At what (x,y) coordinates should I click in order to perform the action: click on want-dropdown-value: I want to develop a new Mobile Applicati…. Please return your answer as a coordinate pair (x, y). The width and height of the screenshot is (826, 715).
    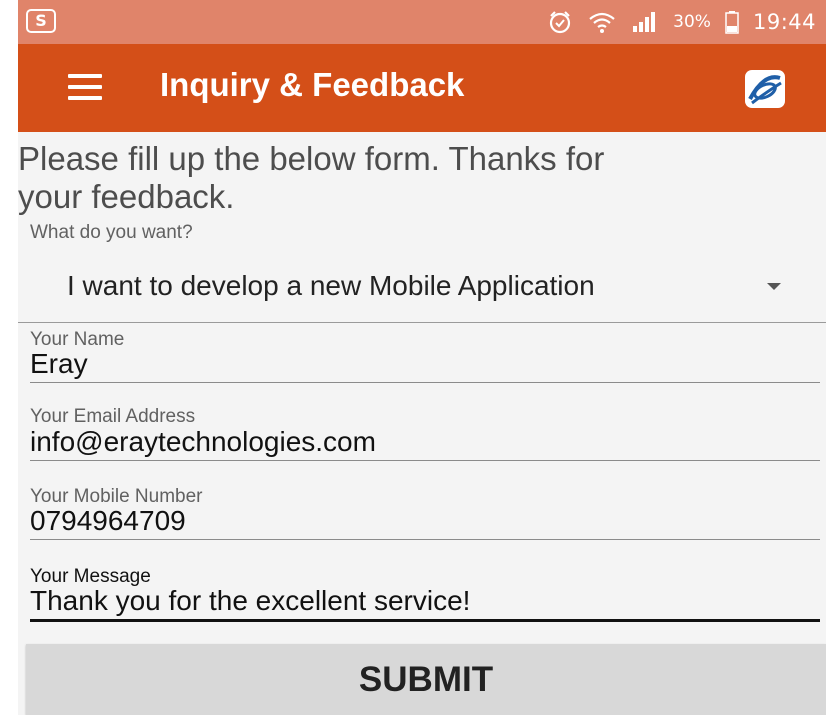
    Looking at the image, I should click on (331, 285).